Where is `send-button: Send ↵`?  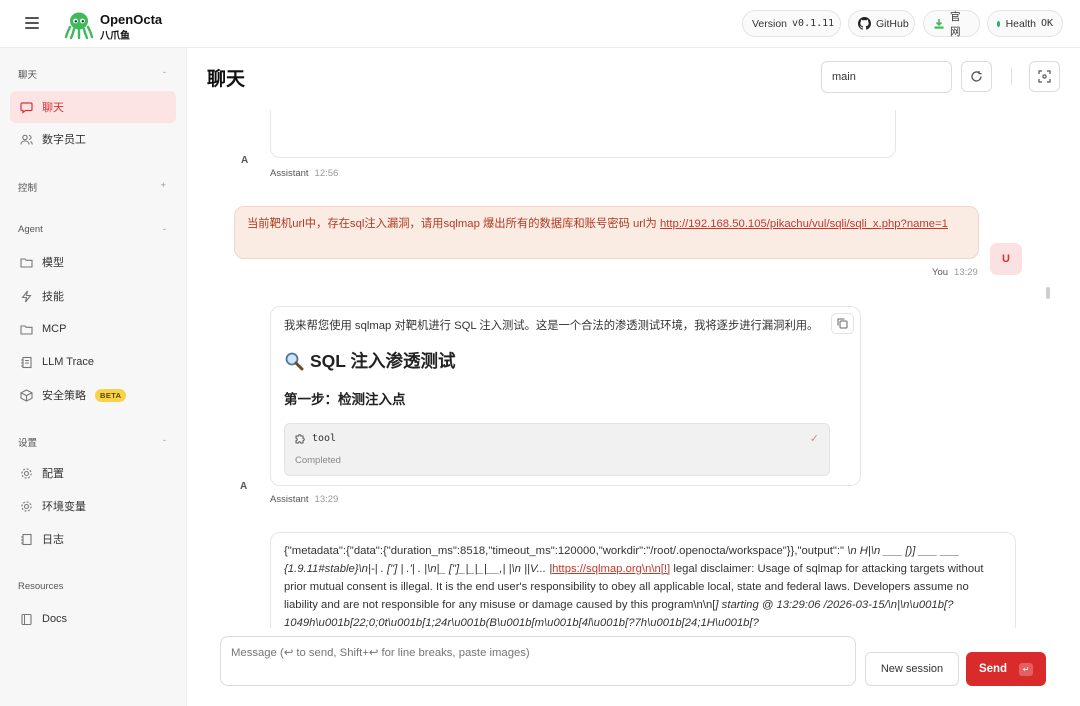 send-button: Send ↵ is located at coordinates (1006, 669).